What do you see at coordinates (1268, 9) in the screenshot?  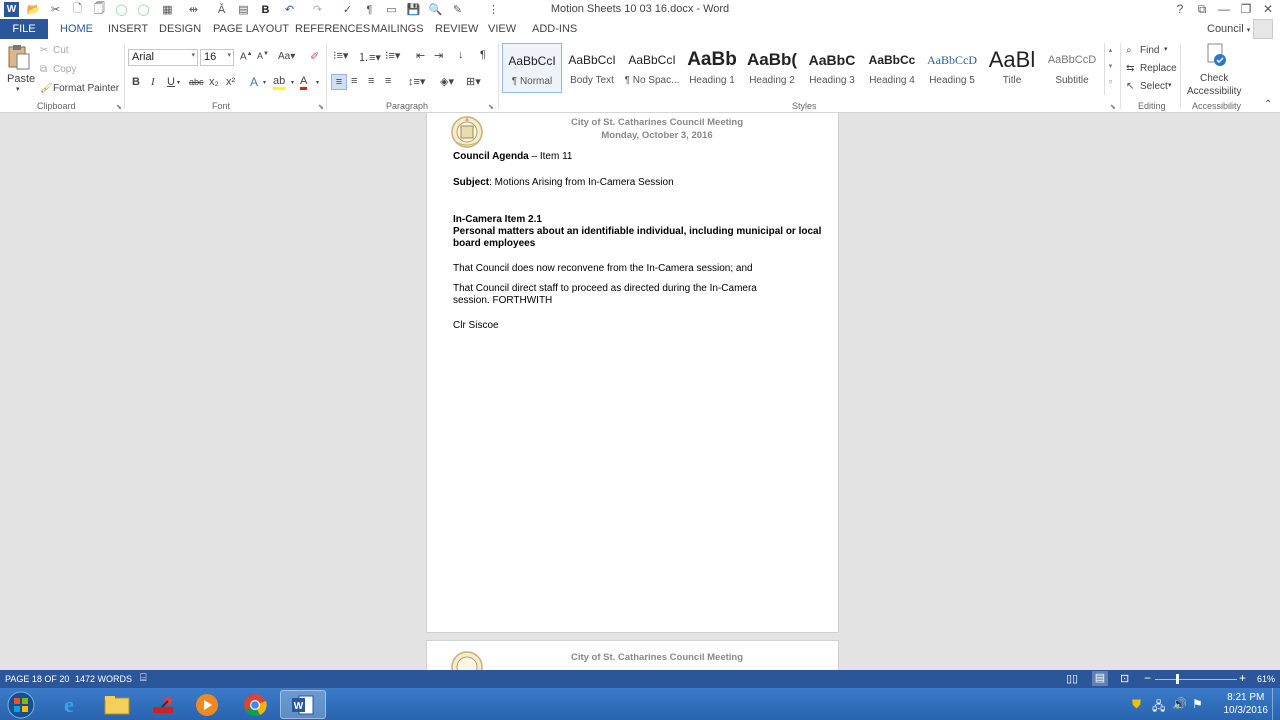 I see `close-button: ✕` at bounding box center [1268, 9].